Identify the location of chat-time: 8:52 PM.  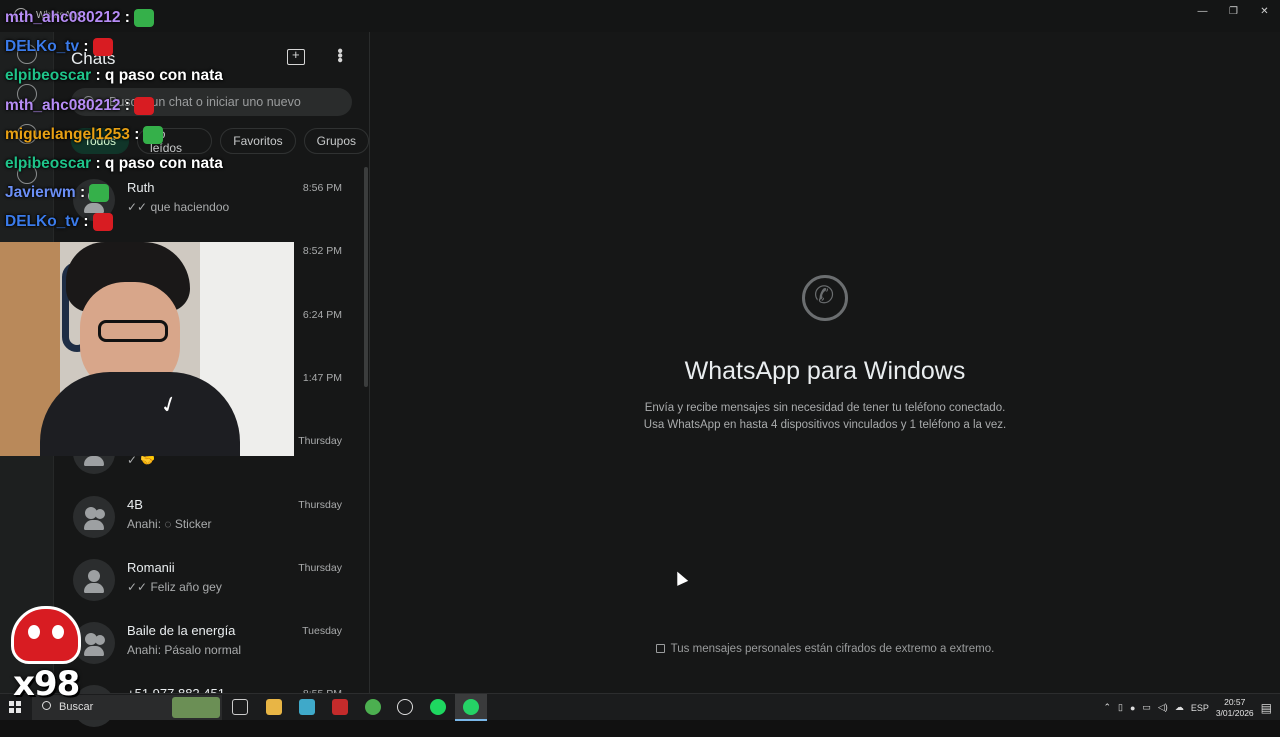
(322, 251).